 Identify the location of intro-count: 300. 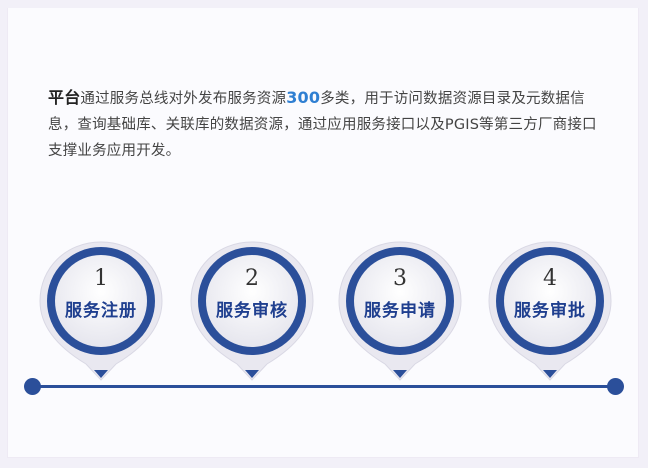
(303, 97).